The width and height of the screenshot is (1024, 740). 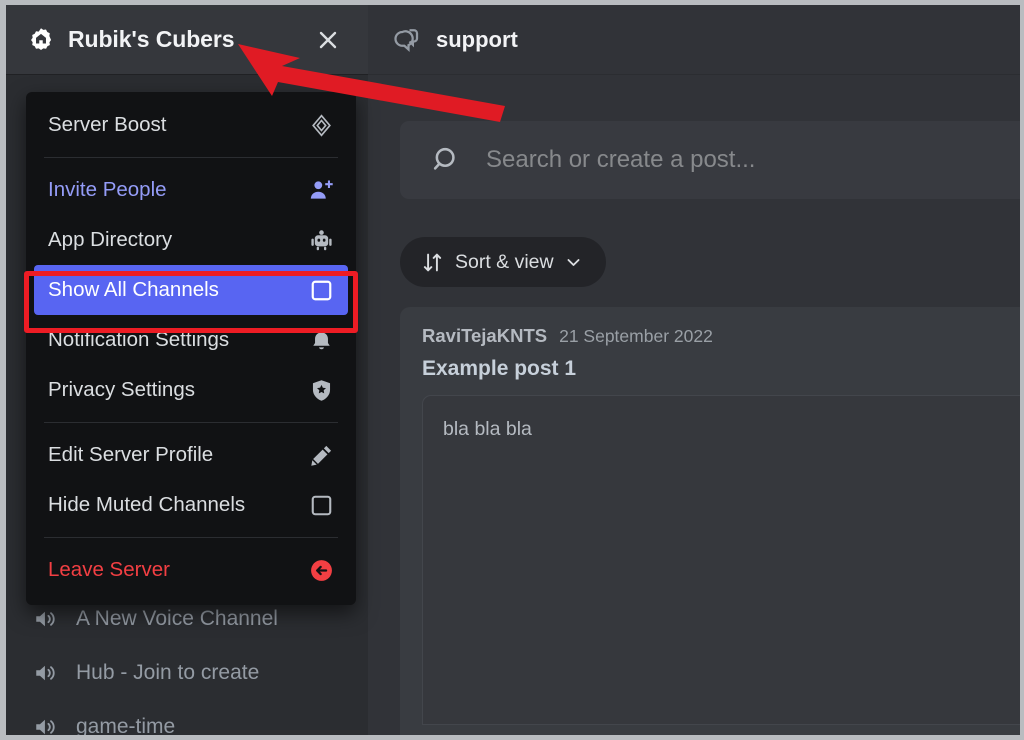 I want to click on menu-item-label: App Directory, so click(x=110, y=239).